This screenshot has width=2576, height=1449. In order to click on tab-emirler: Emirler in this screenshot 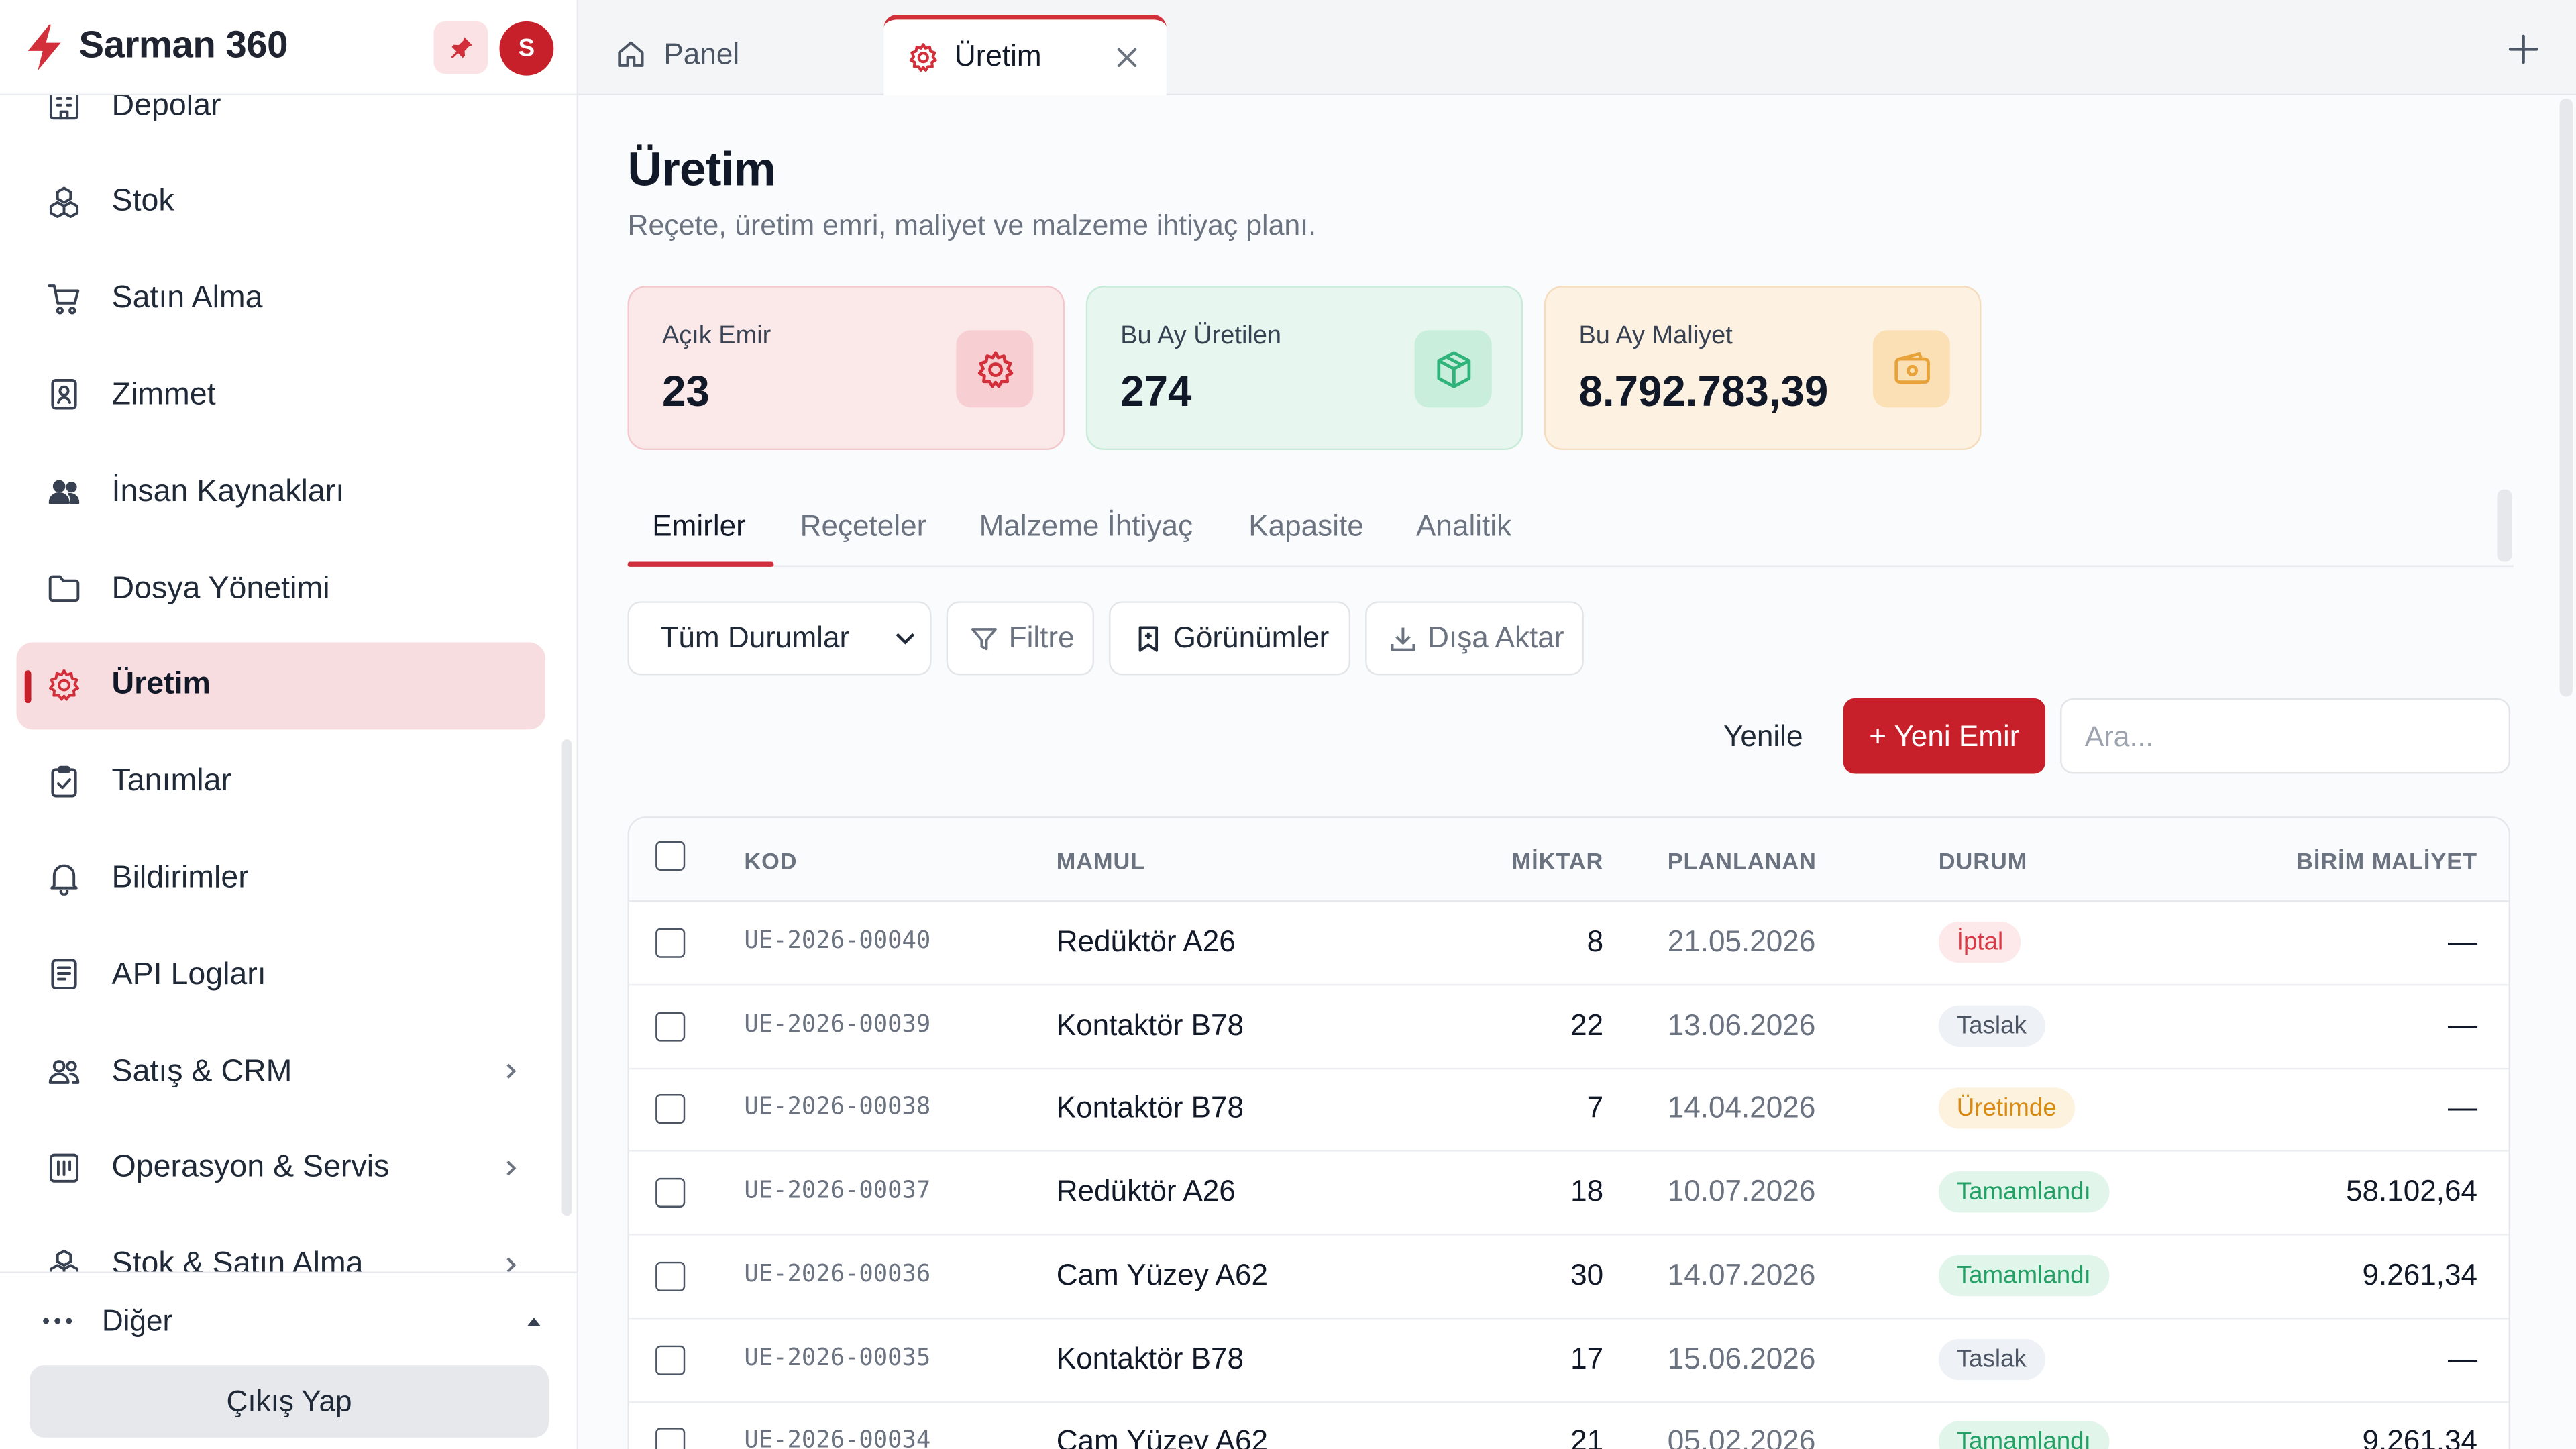, I will do `click(699, 526)`.